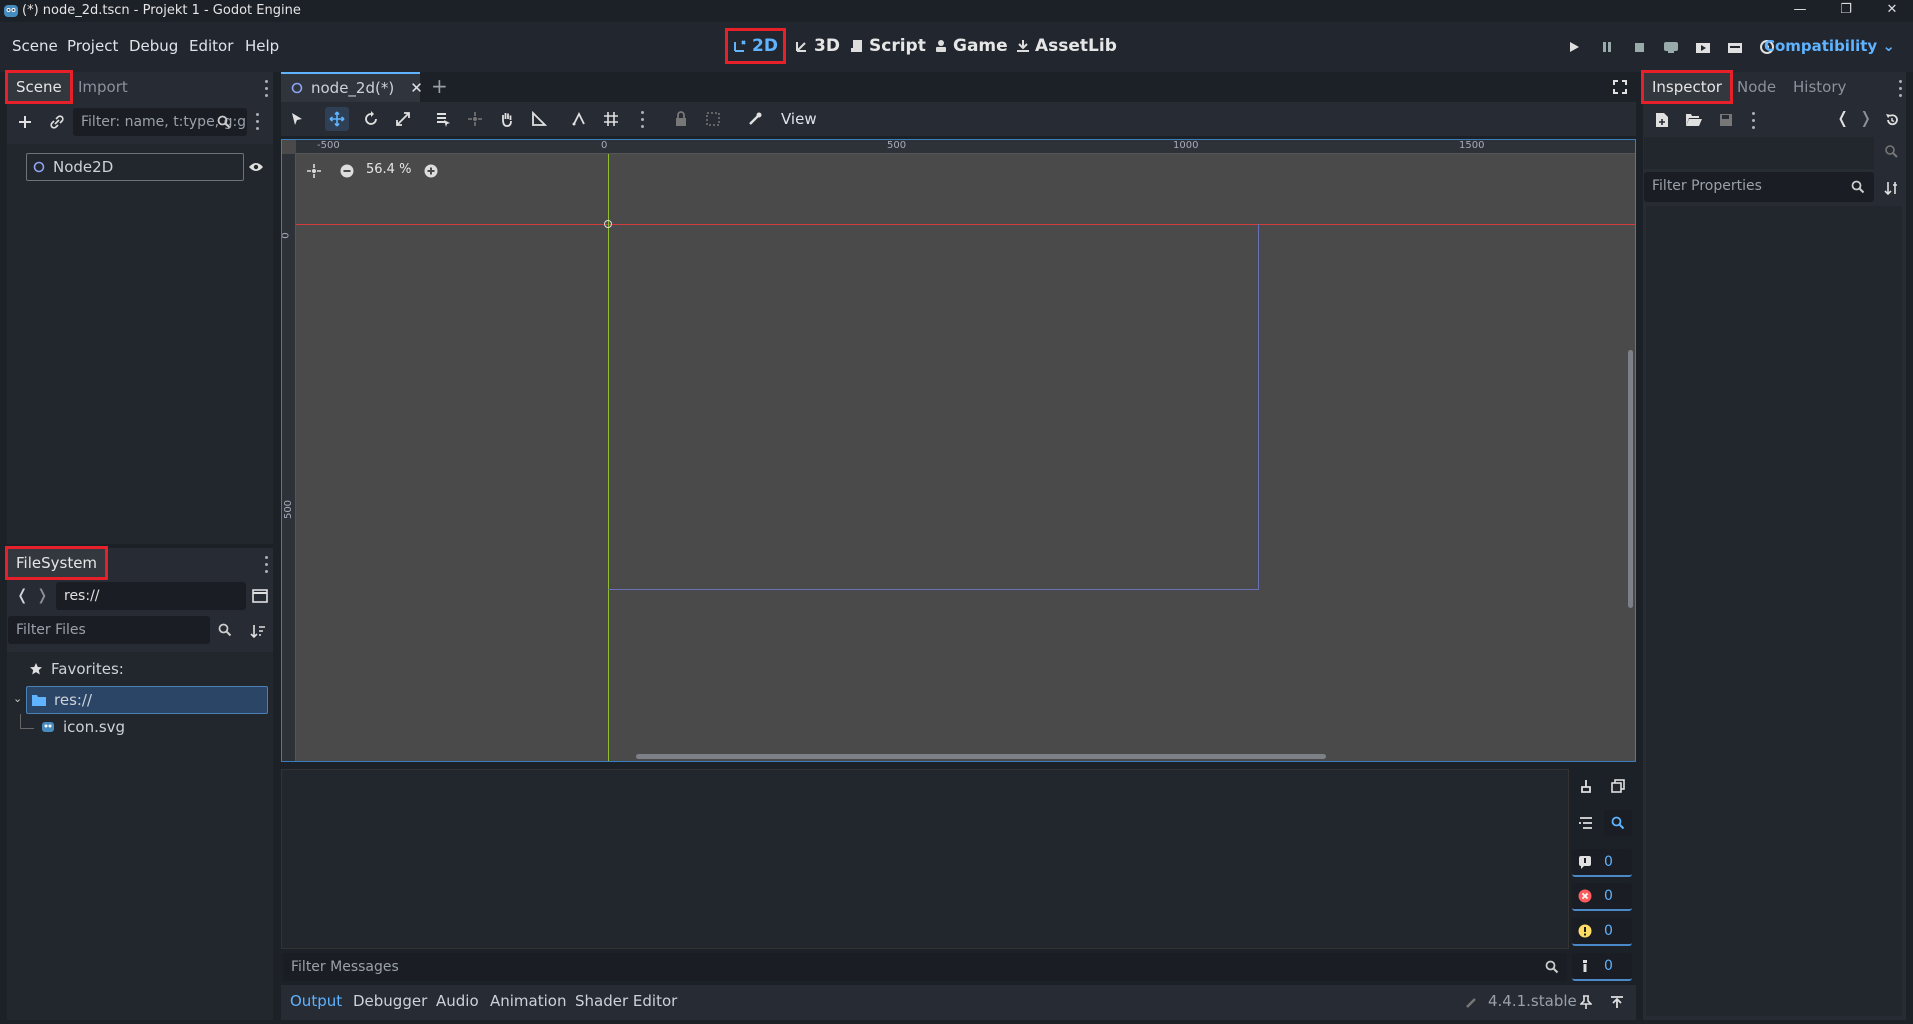  What do you see at coordinates (579, 119) in the screenshot?
I see `smart-snap-icon` at bounding box center [579, 119].